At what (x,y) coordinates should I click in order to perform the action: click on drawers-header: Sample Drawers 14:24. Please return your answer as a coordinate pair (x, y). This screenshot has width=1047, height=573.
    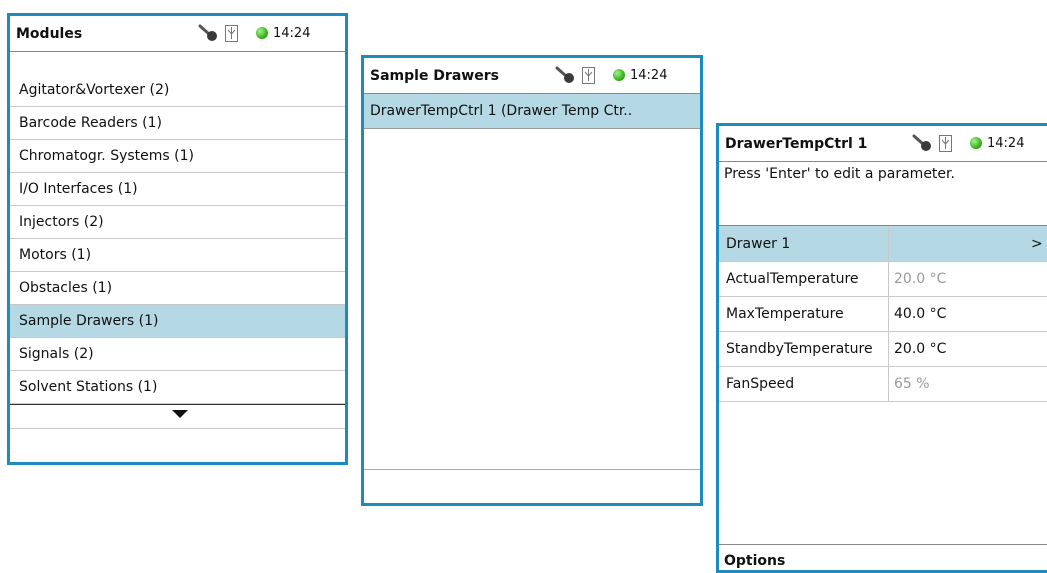
    Looking at the image, I should click on (532, 76).